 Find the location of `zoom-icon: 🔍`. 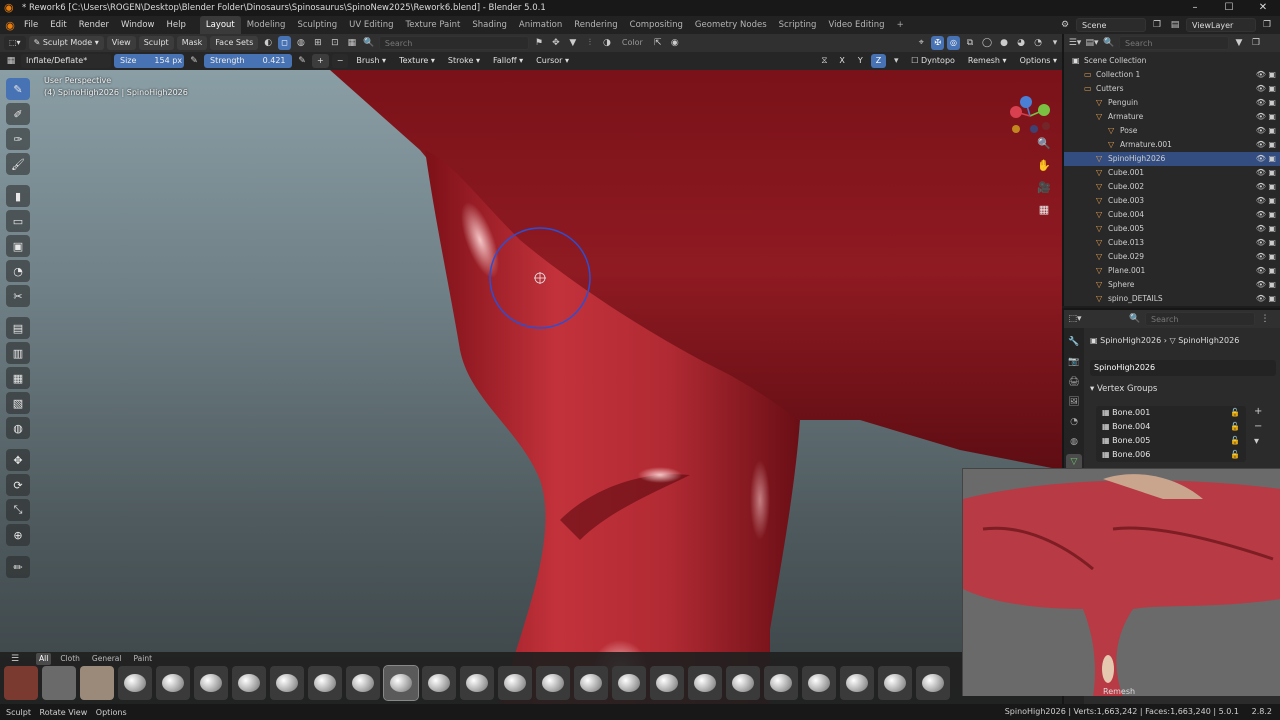

zoom-icon: 🔍 is located at coordinates (1044, 144).